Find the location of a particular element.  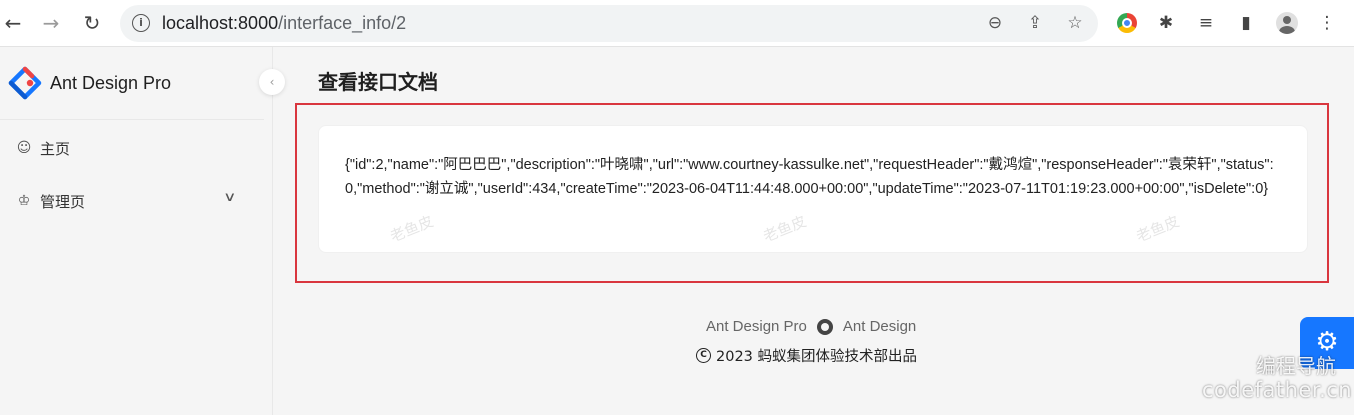

url-path: /interface_info/2 is located at coordinates (342, 23).